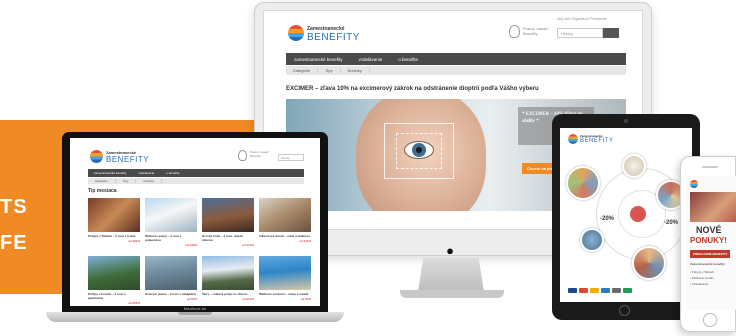 The image size is (736, 336). I want to click on offer-price: od 179 €, so click(248, 245).